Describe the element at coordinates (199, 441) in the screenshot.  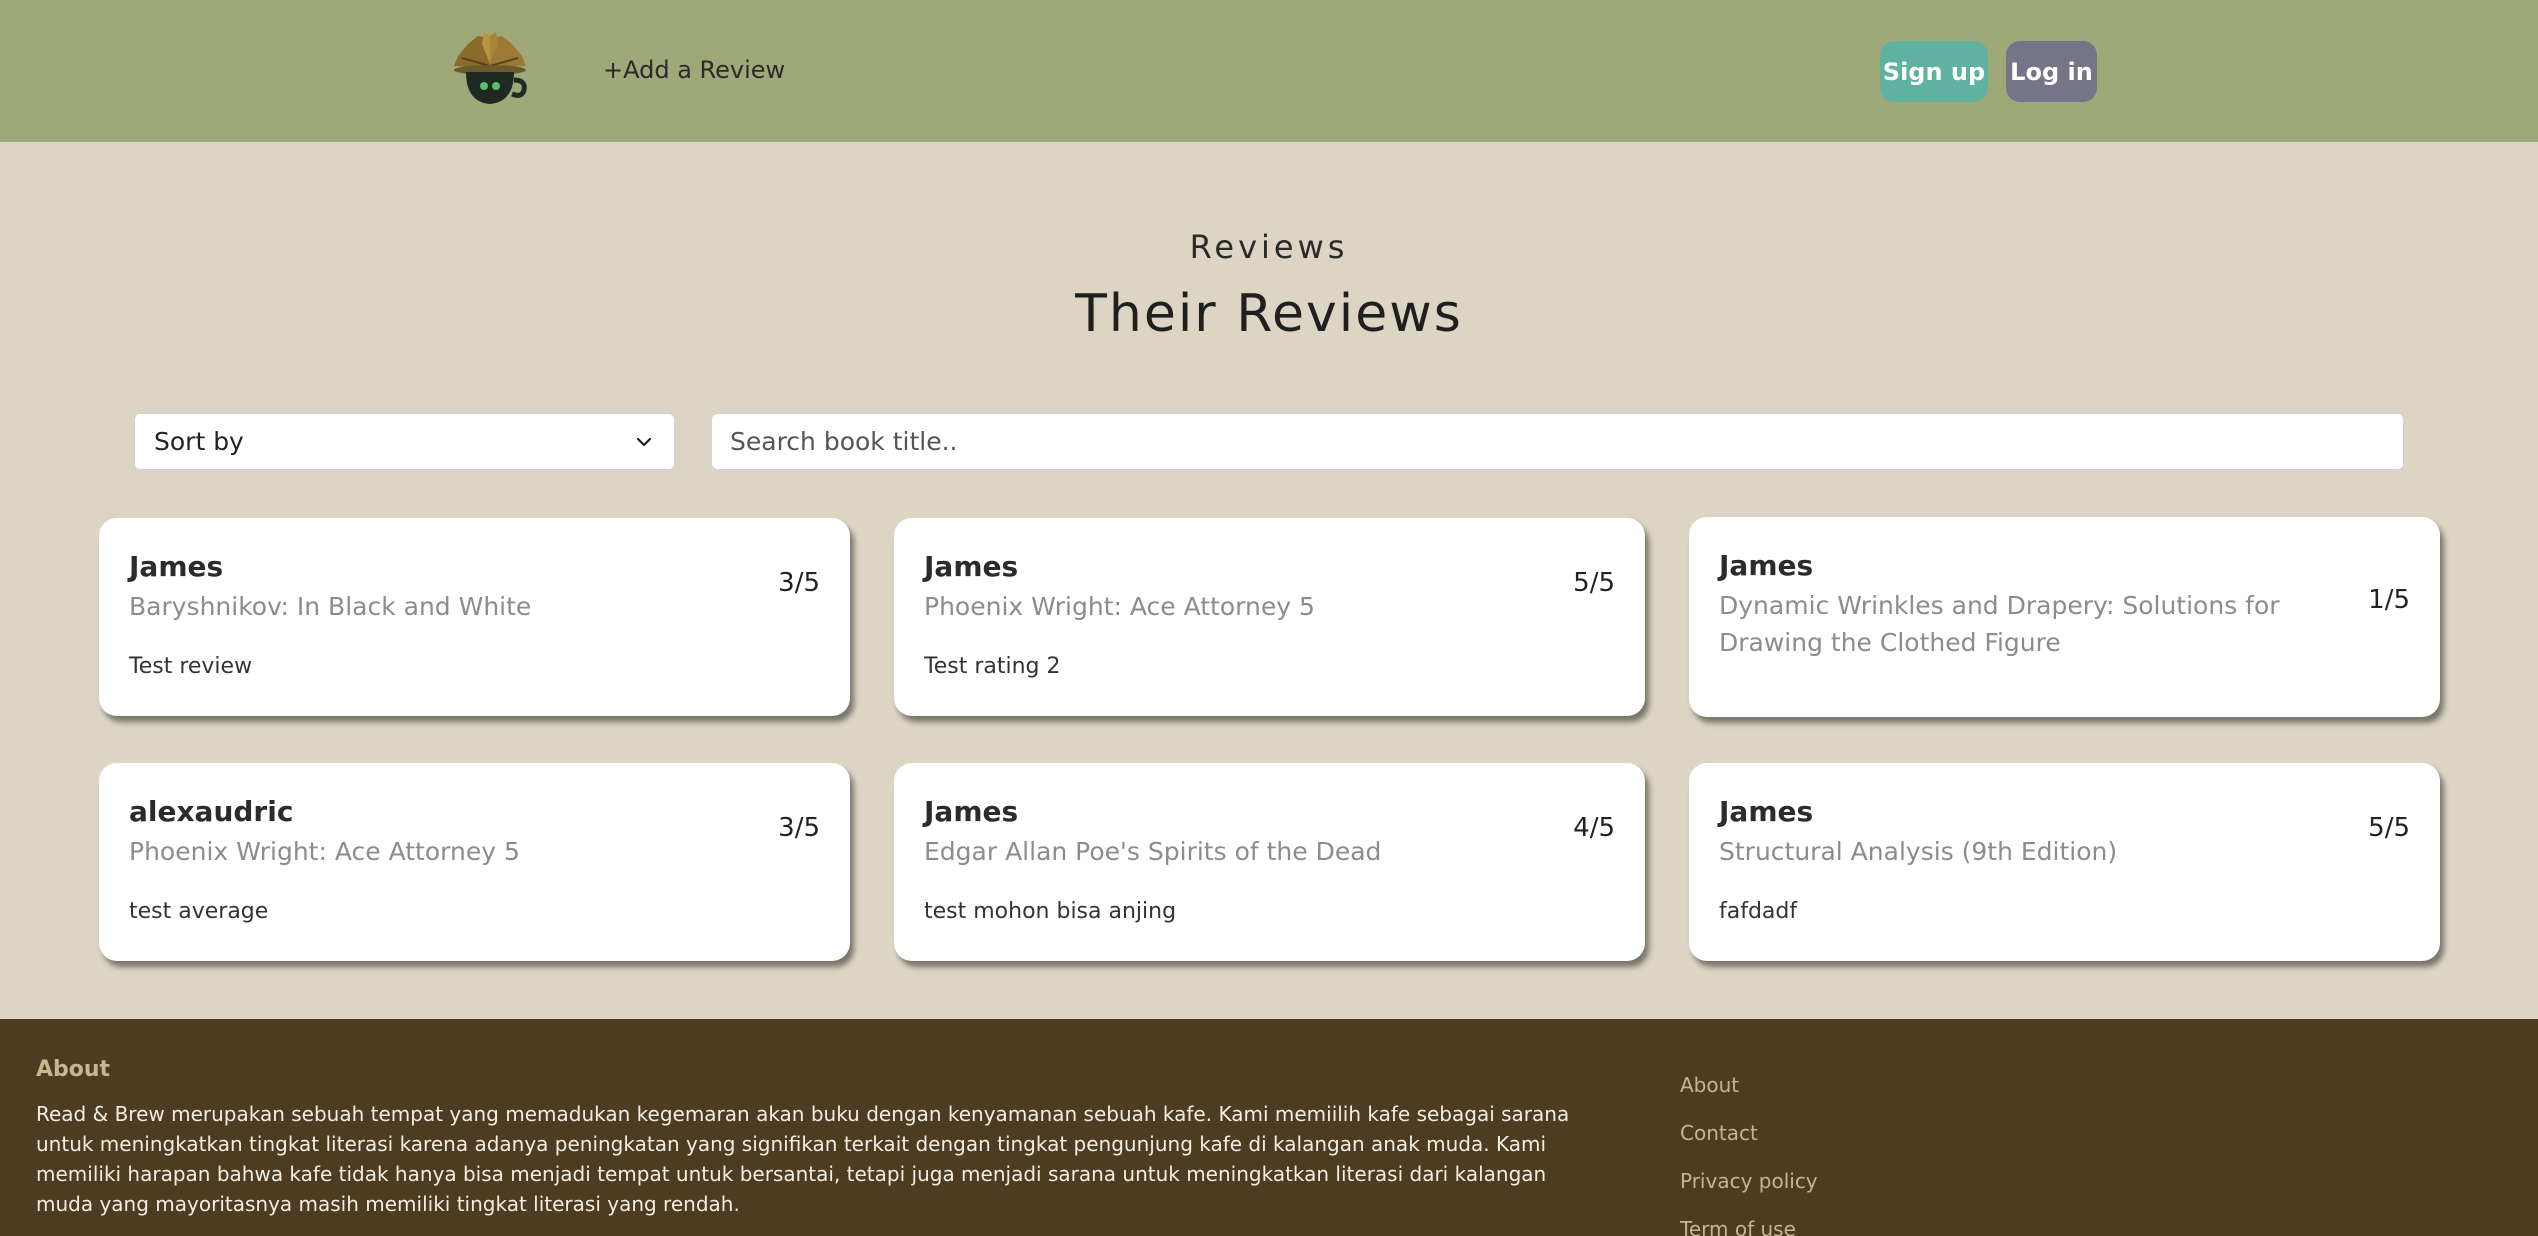
I see `sort-label: Sort by` at that location.